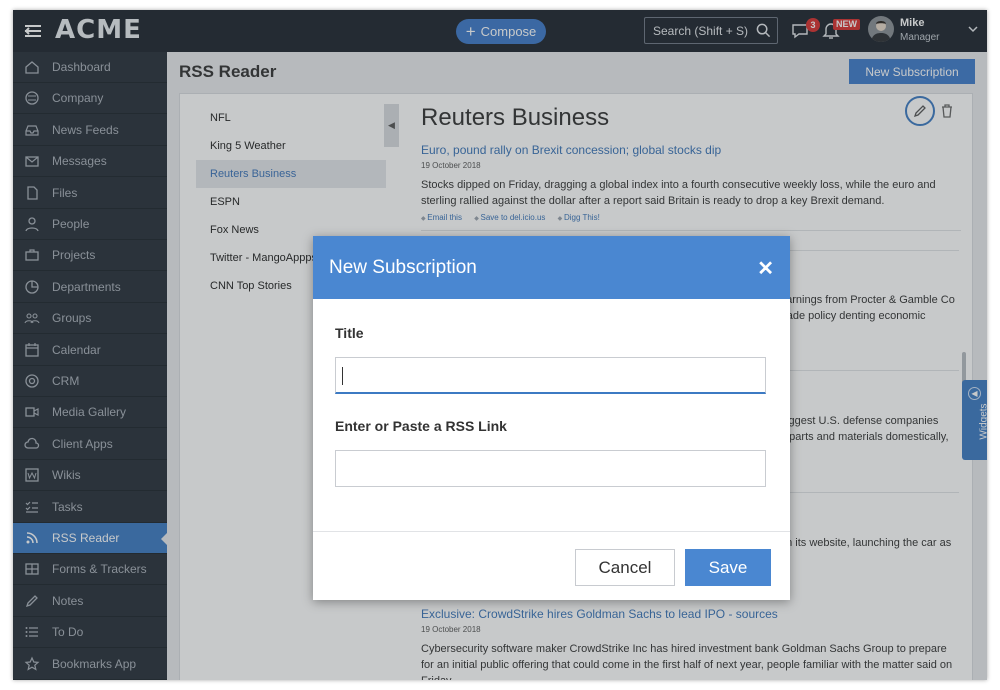  I want to click on cancel-button: Cancel, so click(625, 567).